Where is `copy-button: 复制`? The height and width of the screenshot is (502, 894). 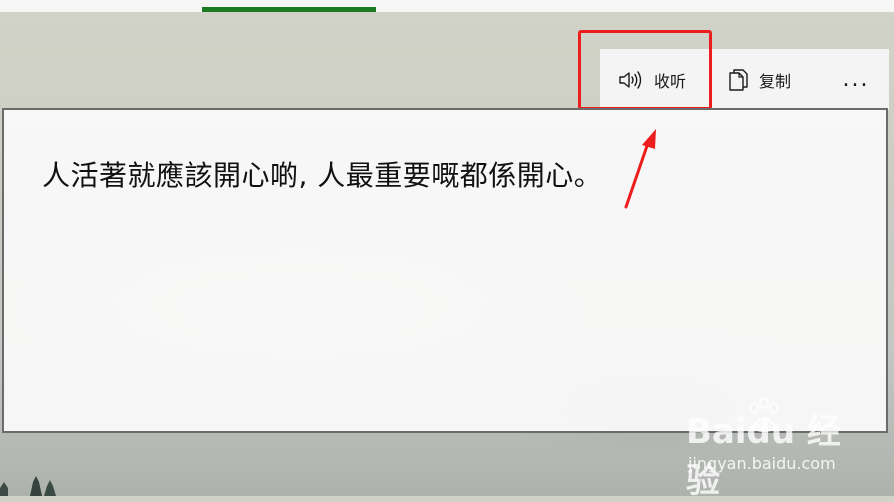
copy-button: 复制 is located at coordinates (759, 79).